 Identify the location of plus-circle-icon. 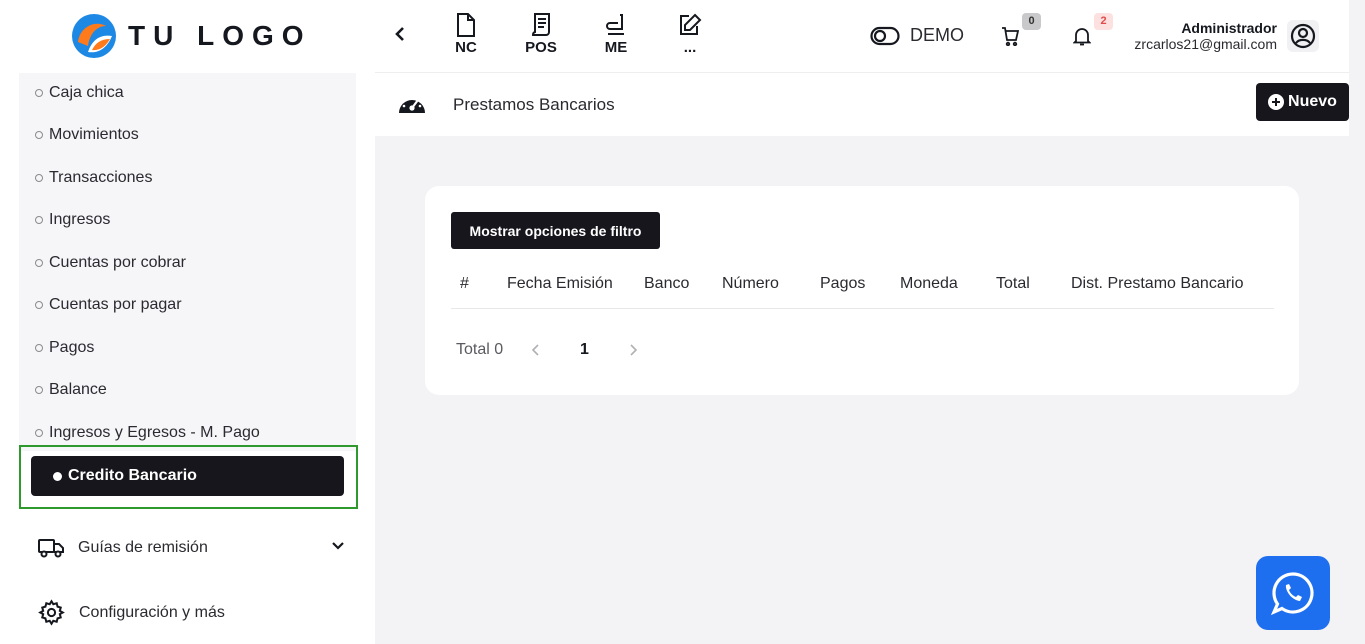
(1276, 102).